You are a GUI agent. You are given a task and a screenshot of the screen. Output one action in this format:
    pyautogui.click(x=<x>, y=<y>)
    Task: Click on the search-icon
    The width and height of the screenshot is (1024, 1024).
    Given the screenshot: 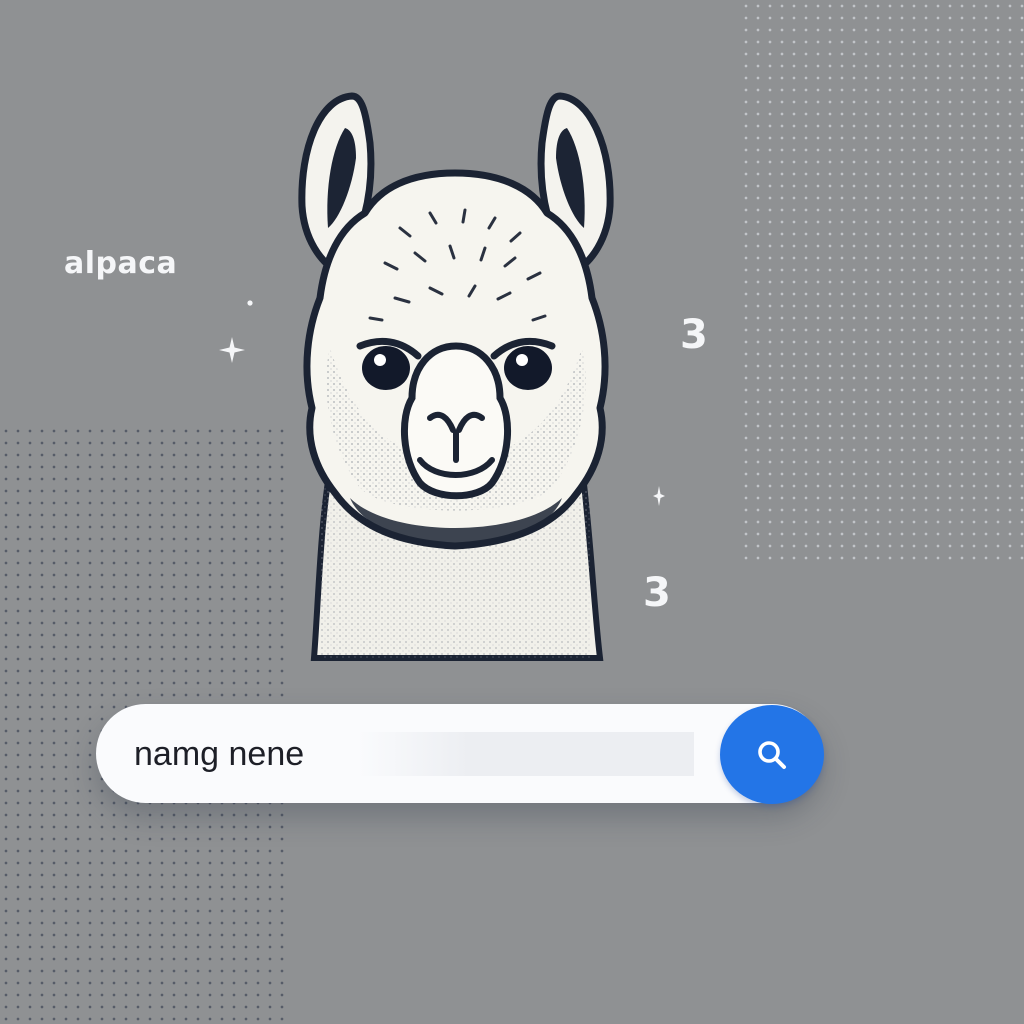 What is the action you would take?
    pyautogui.click(x=772, y=754)
    